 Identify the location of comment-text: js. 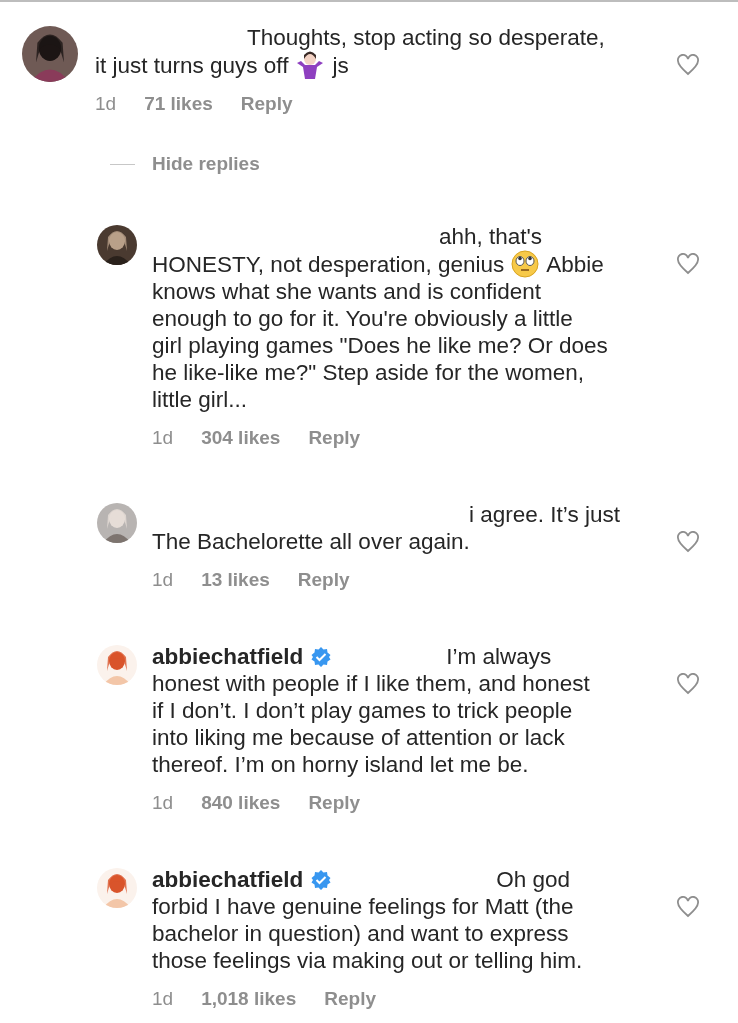
(340, 65).